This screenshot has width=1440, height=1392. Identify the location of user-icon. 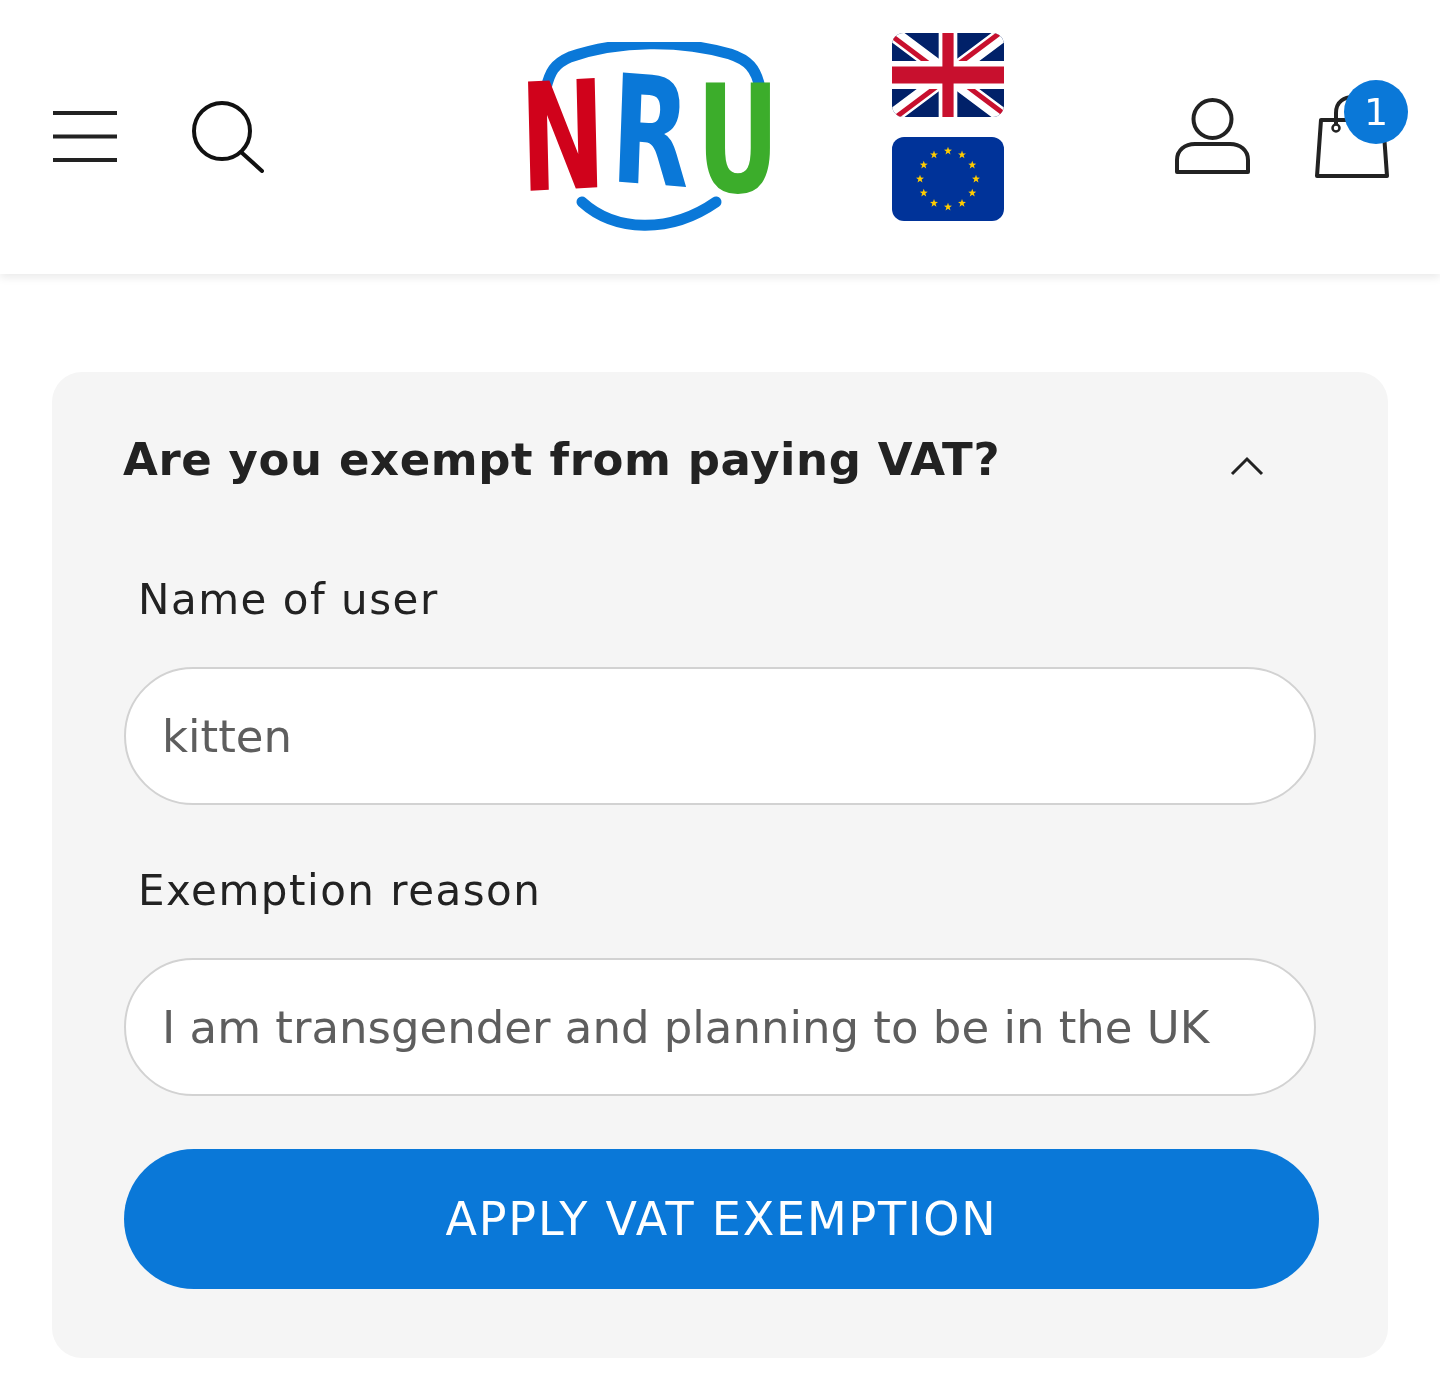
(1212, 136).